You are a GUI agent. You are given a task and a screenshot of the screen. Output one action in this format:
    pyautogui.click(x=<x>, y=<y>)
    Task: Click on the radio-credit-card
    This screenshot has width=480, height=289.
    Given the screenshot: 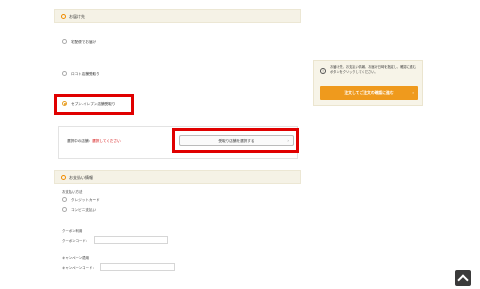 What is the action you would take?
    pyautogui.click(x=64, y=199)
    